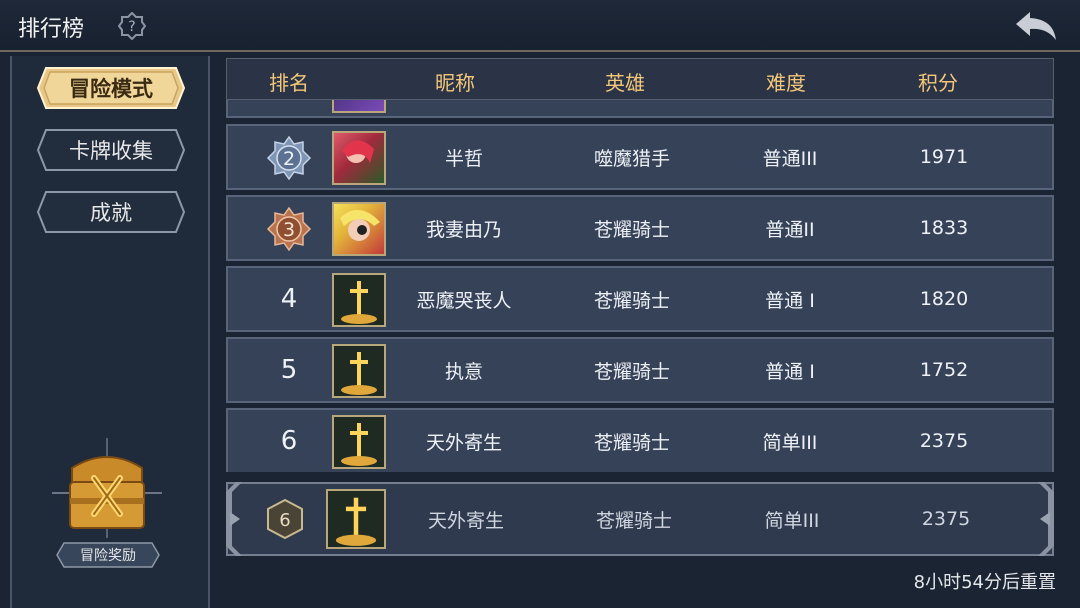  Describe the element at coordinates (51, 29) in the screenshot. I see `page-title: 排行榜` at that location.